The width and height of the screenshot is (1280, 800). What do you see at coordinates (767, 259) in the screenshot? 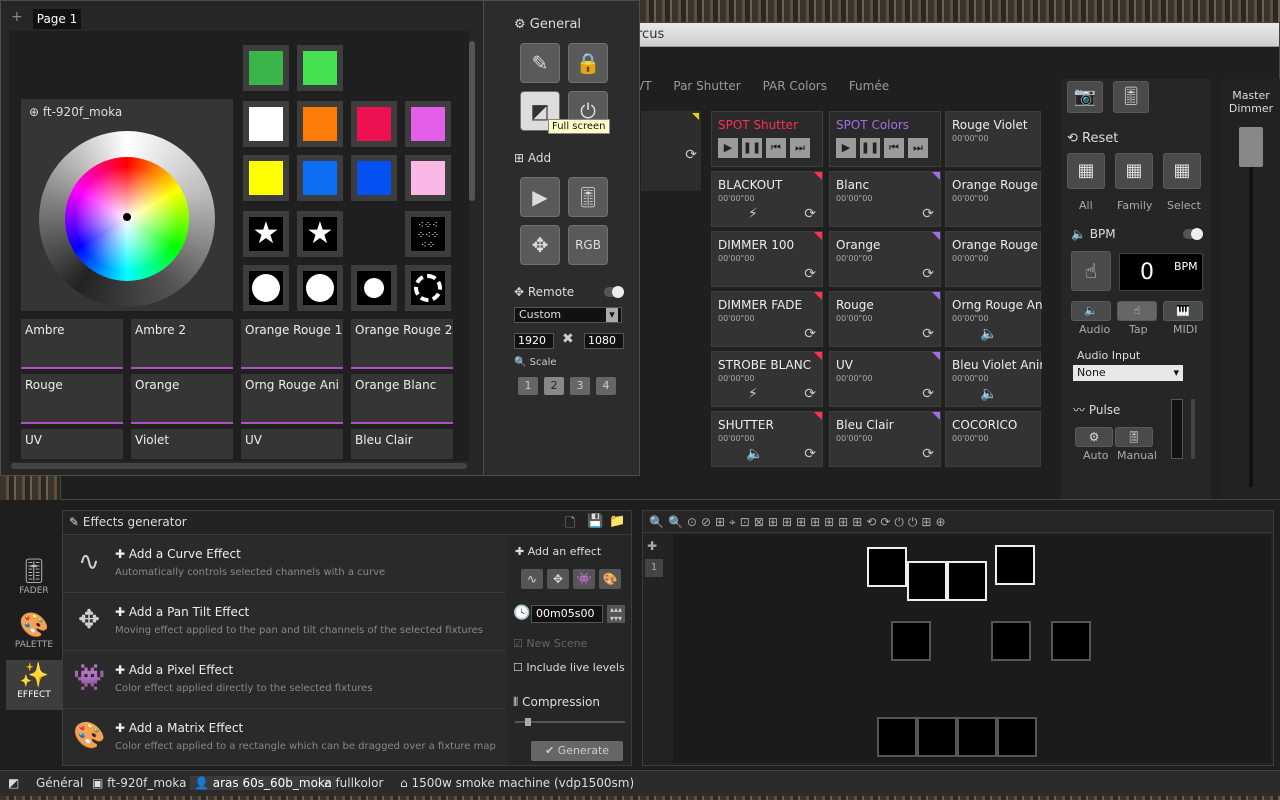
I see `cue-item: DIMMER 100 00'00"00 ⟳` at bounding box center [767, 259].